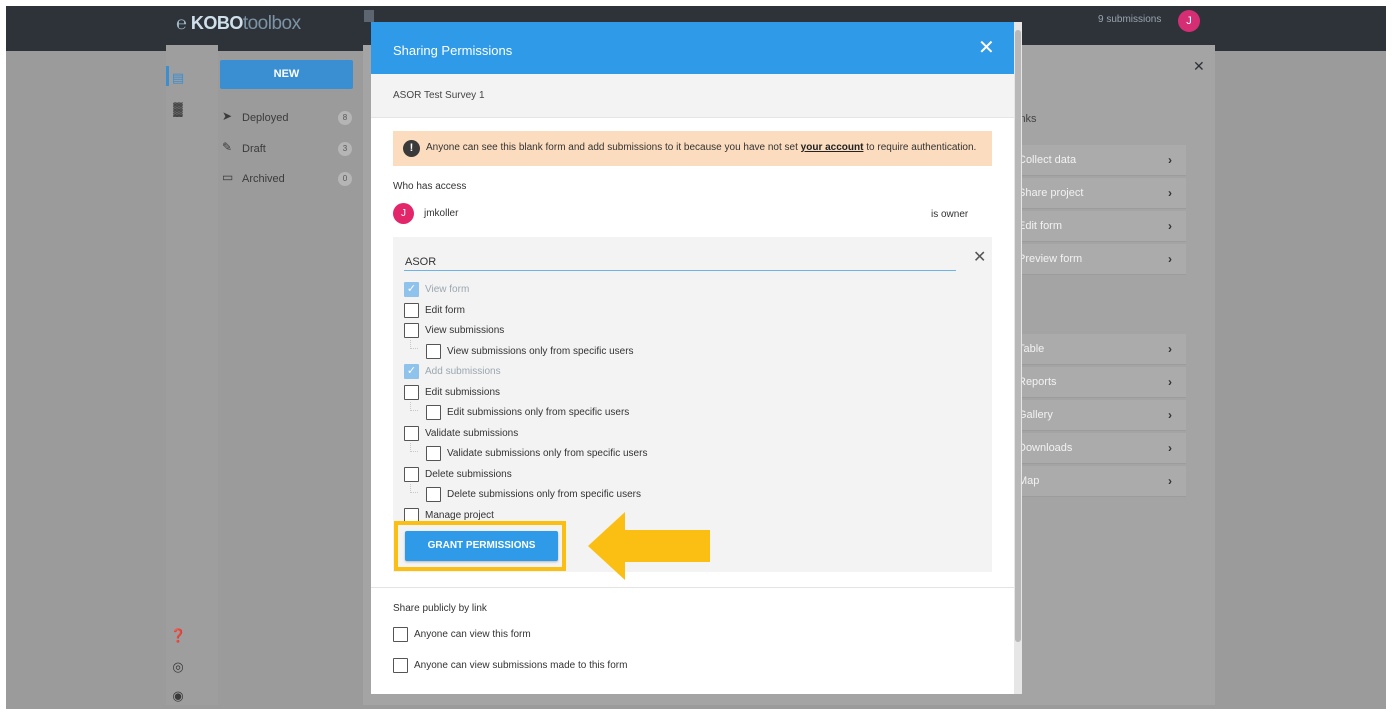  What do you see at coordinates (465, 330) in the screenshot?
I see `perm-label: View submissions` at bounding box center [465, 330].